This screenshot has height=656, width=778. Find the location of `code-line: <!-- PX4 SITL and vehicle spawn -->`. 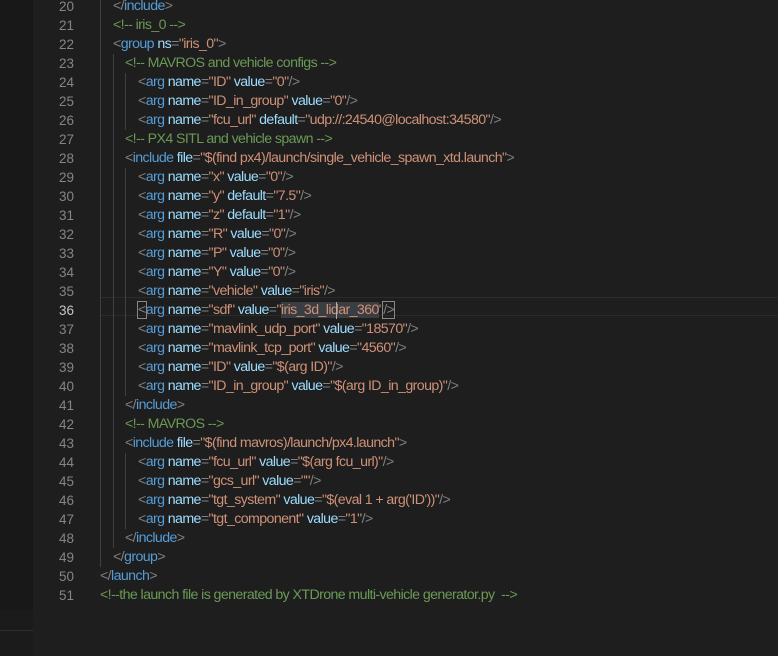

code-line: <!-- PX4 SITL and vehicle spawn --> is located at coordinates (229, 139).